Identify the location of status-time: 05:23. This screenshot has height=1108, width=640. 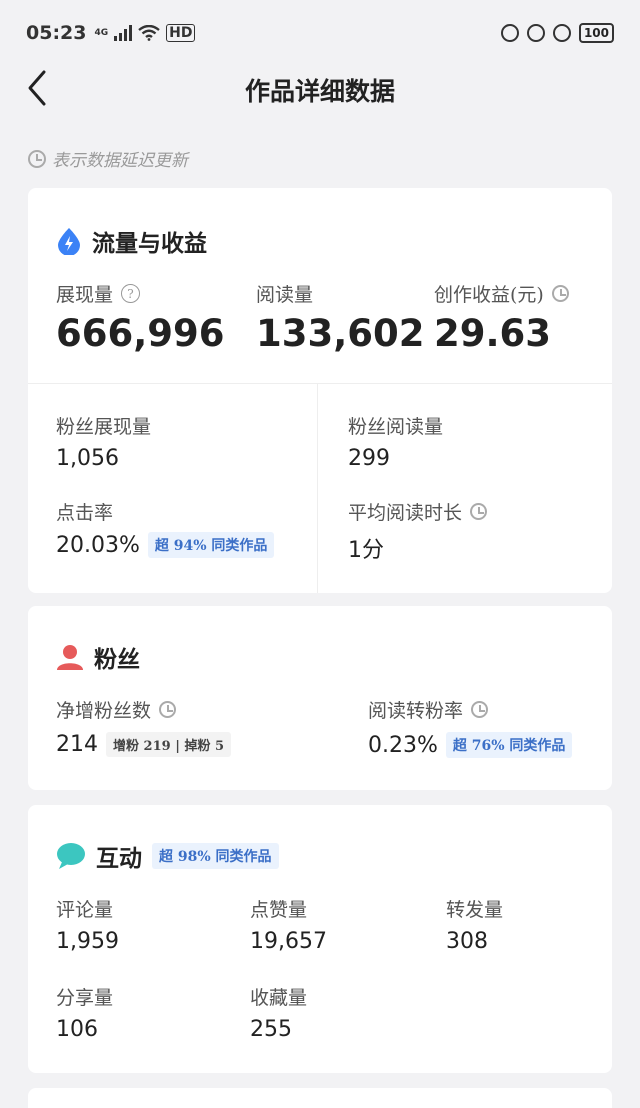
(56, 33).